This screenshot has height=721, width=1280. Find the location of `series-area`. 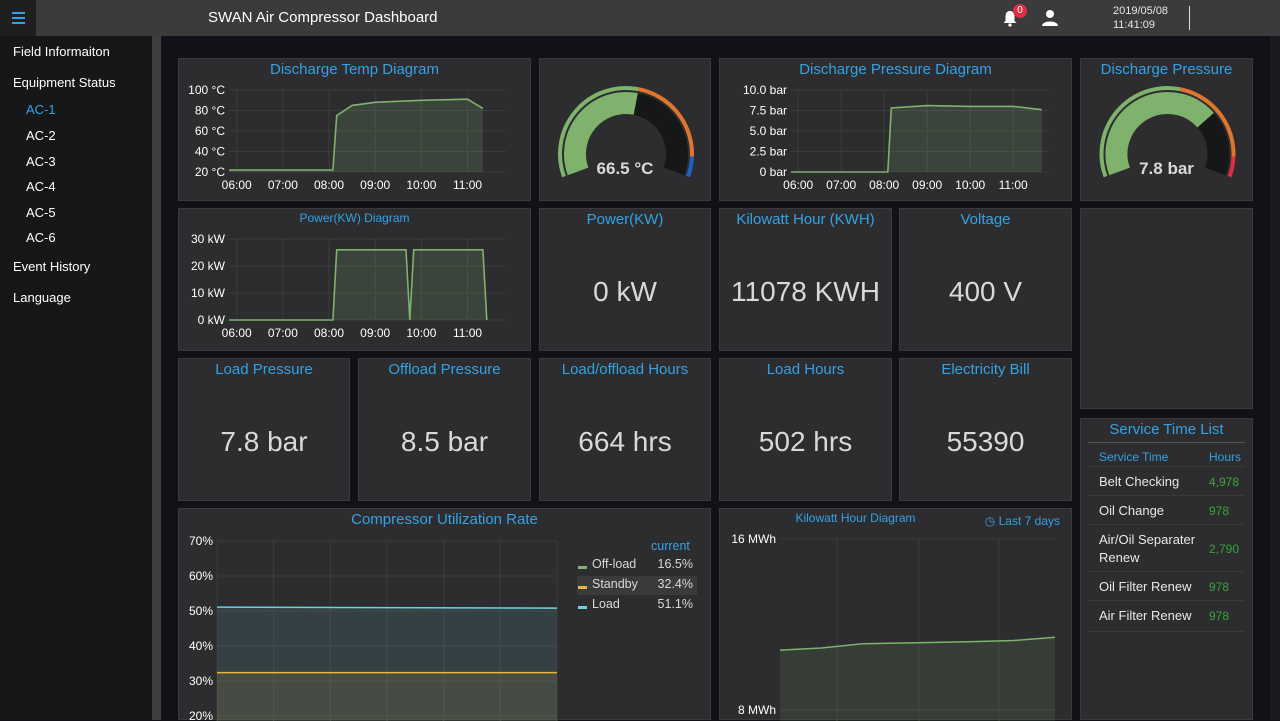

series-area is located at coordinates (916, 138).